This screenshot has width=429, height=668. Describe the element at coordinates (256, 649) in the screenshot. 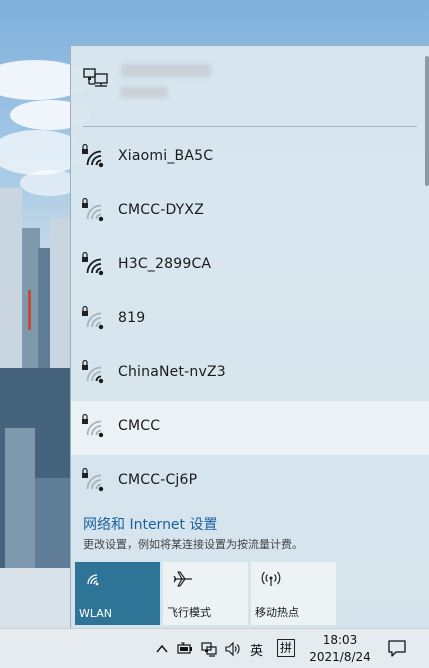

I see `input-language-indicator: 英` at that location.